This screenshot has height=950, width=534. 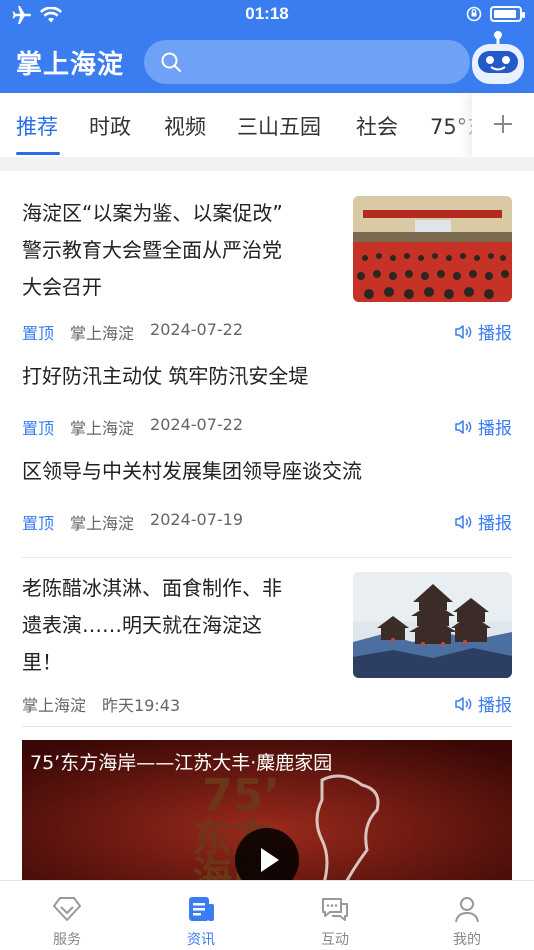 What do you see at coordinates (110, 126) in the screenshot?
I see `tab-politics: 时政` at bounding box center [110, 126].